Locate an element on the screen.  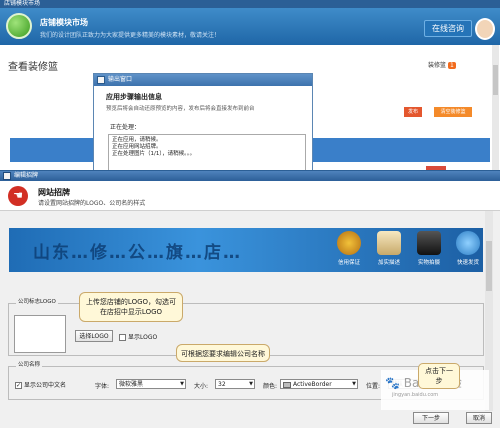
banner-item: 实物拍摄 is located at coordinates (429, 248).